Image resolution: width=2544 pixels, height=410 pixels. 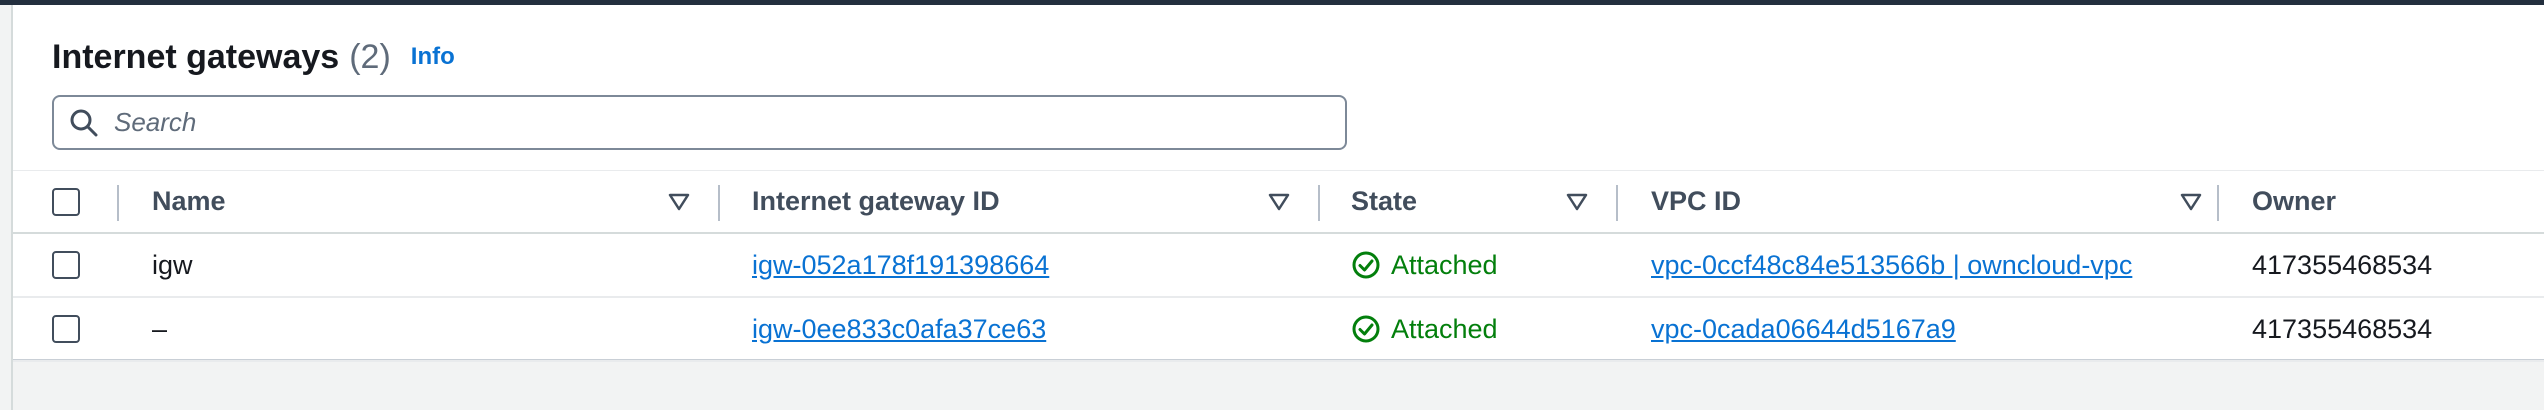 What do you see at coordinates (1696, 201) in the screenshot?
I see `column-header-vpc-id: VPC ID` at bounding box center [1696, 201].